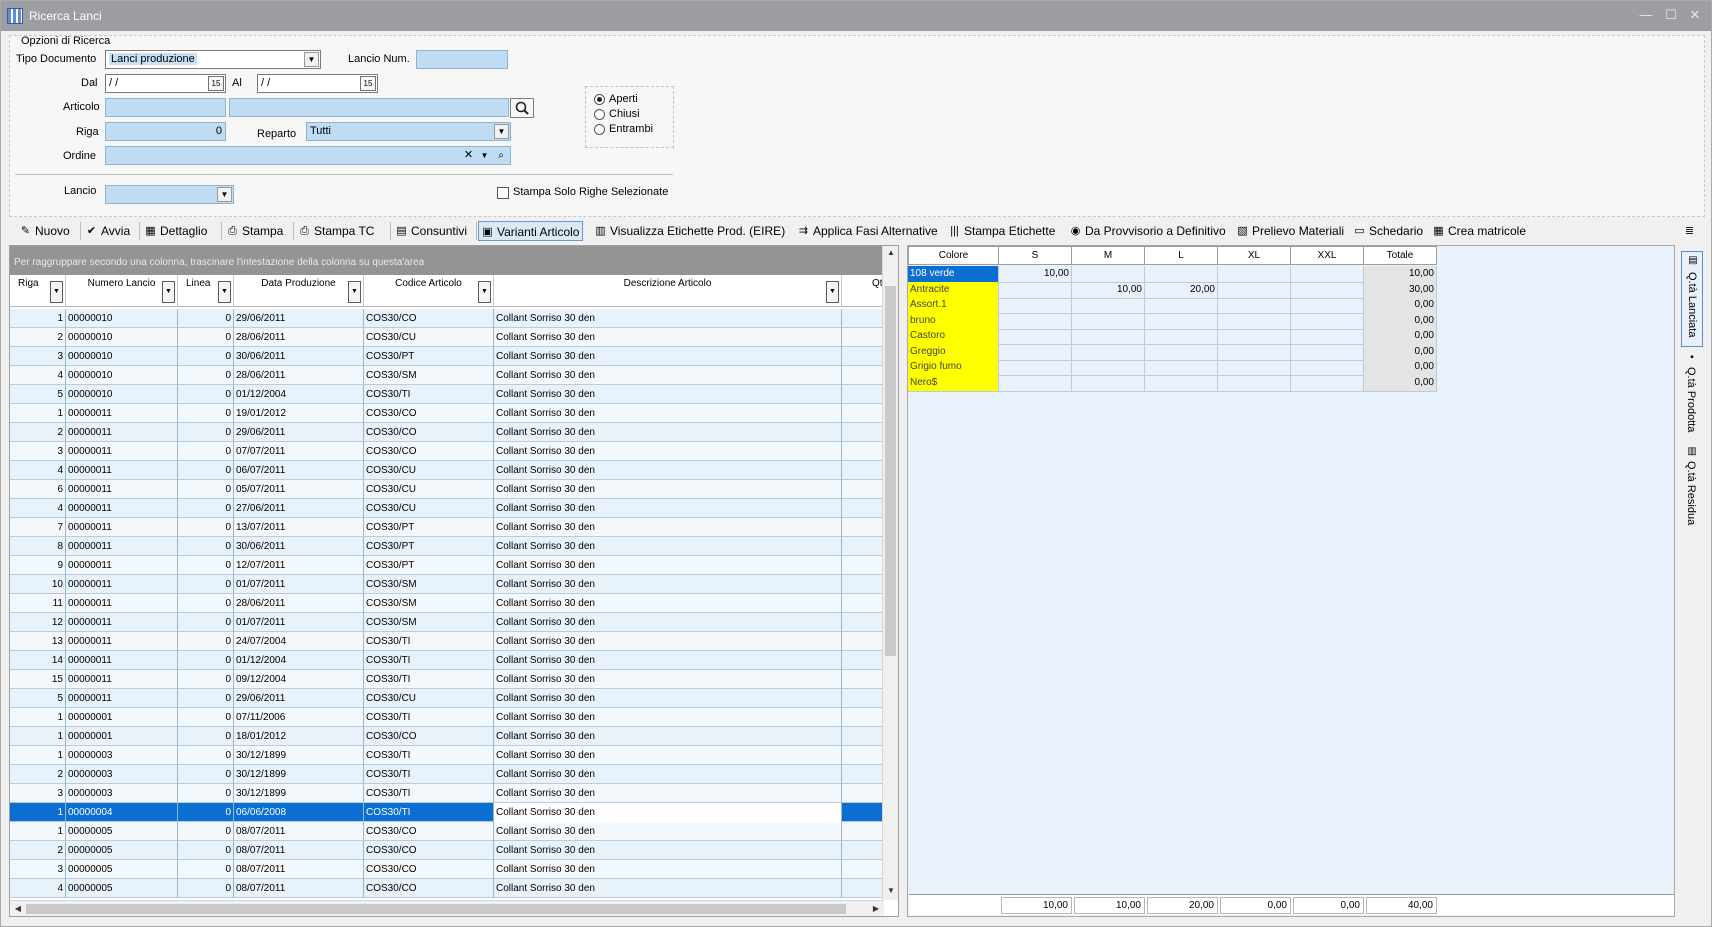 Image resolution: width=1712 pixels, height=927 pixels. What do you see at coordinates (1181, 255) in the screenshot?
I see `col-l: L` at bounding box center [1181, 255].